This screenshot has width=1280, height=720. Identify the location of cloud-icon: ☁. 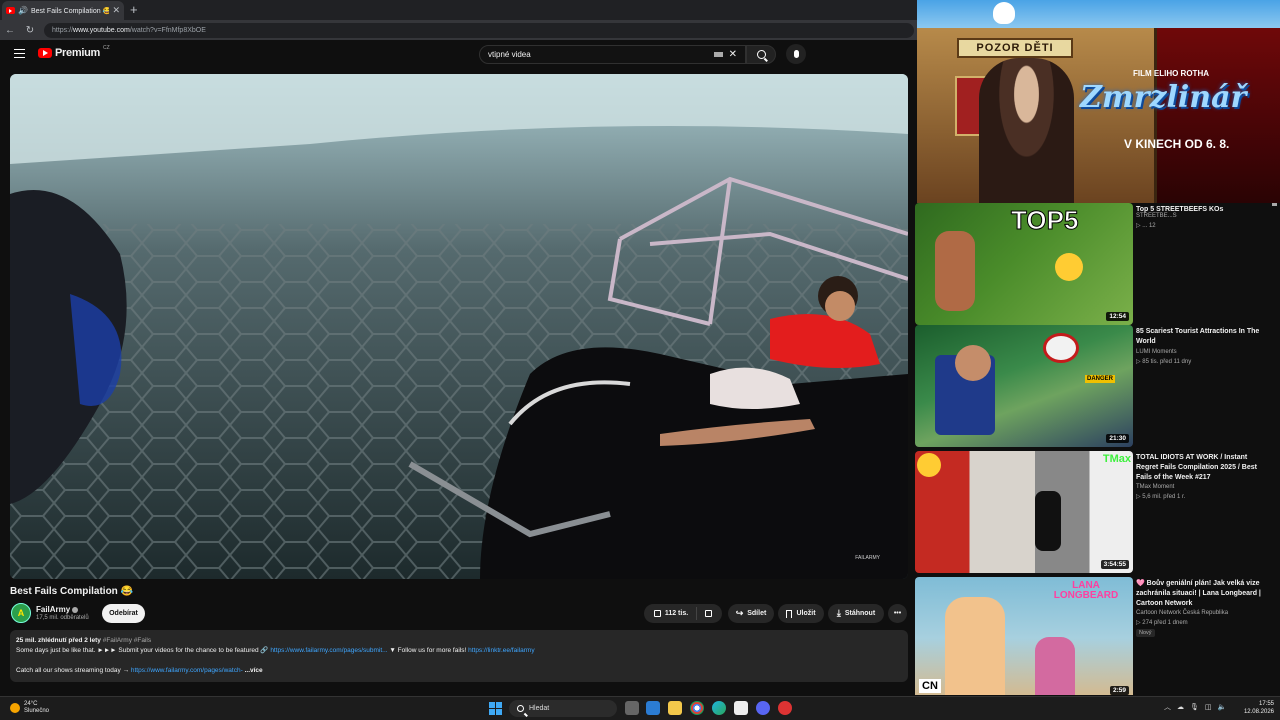
(1180, 707).